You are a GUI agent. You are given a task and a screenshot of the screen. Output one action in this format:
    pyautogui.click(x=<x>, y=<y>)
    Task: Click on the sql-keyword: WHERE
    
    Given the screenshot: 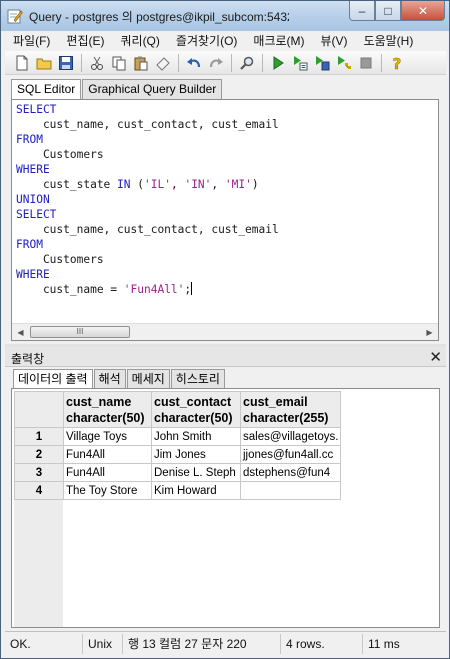 What is the action you would take?
    pyautogui.click(x=33, y=274)
    